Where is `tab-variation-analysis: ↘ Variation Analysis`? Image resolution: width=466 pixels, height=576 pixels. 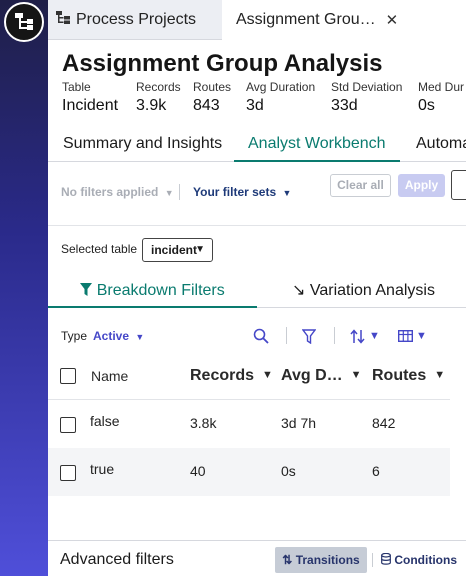
tab-variation-analysis: ↘ Variation Analysis is located at coordinates (363, 291).